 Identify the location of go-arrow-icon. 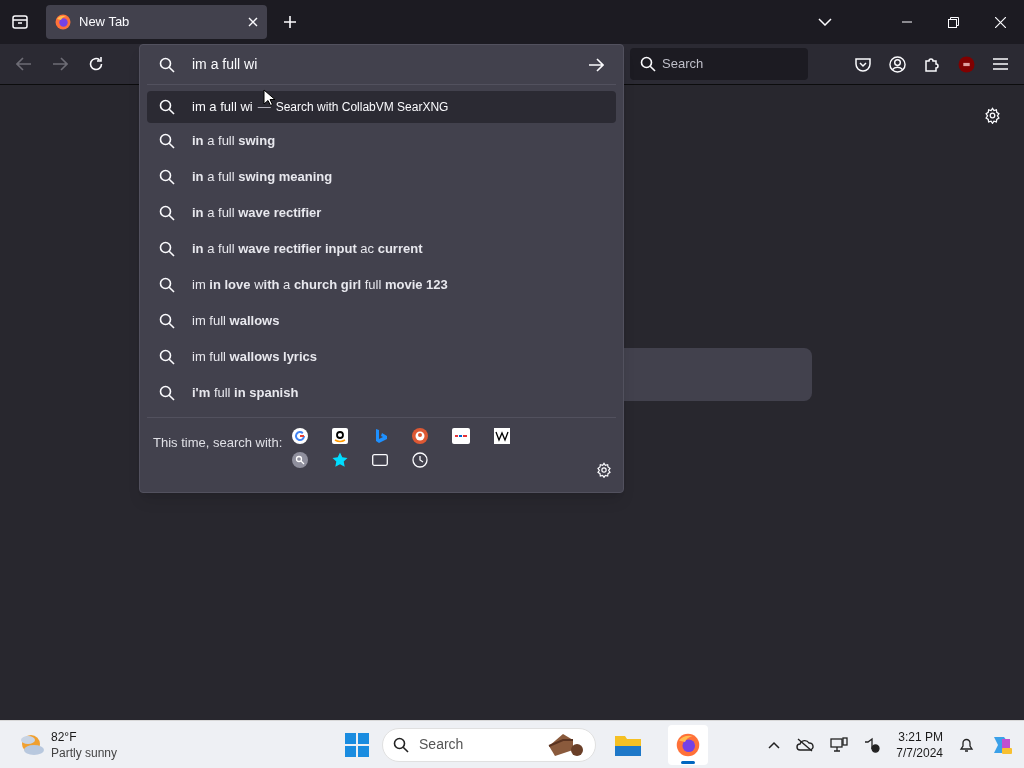
(596, 64).